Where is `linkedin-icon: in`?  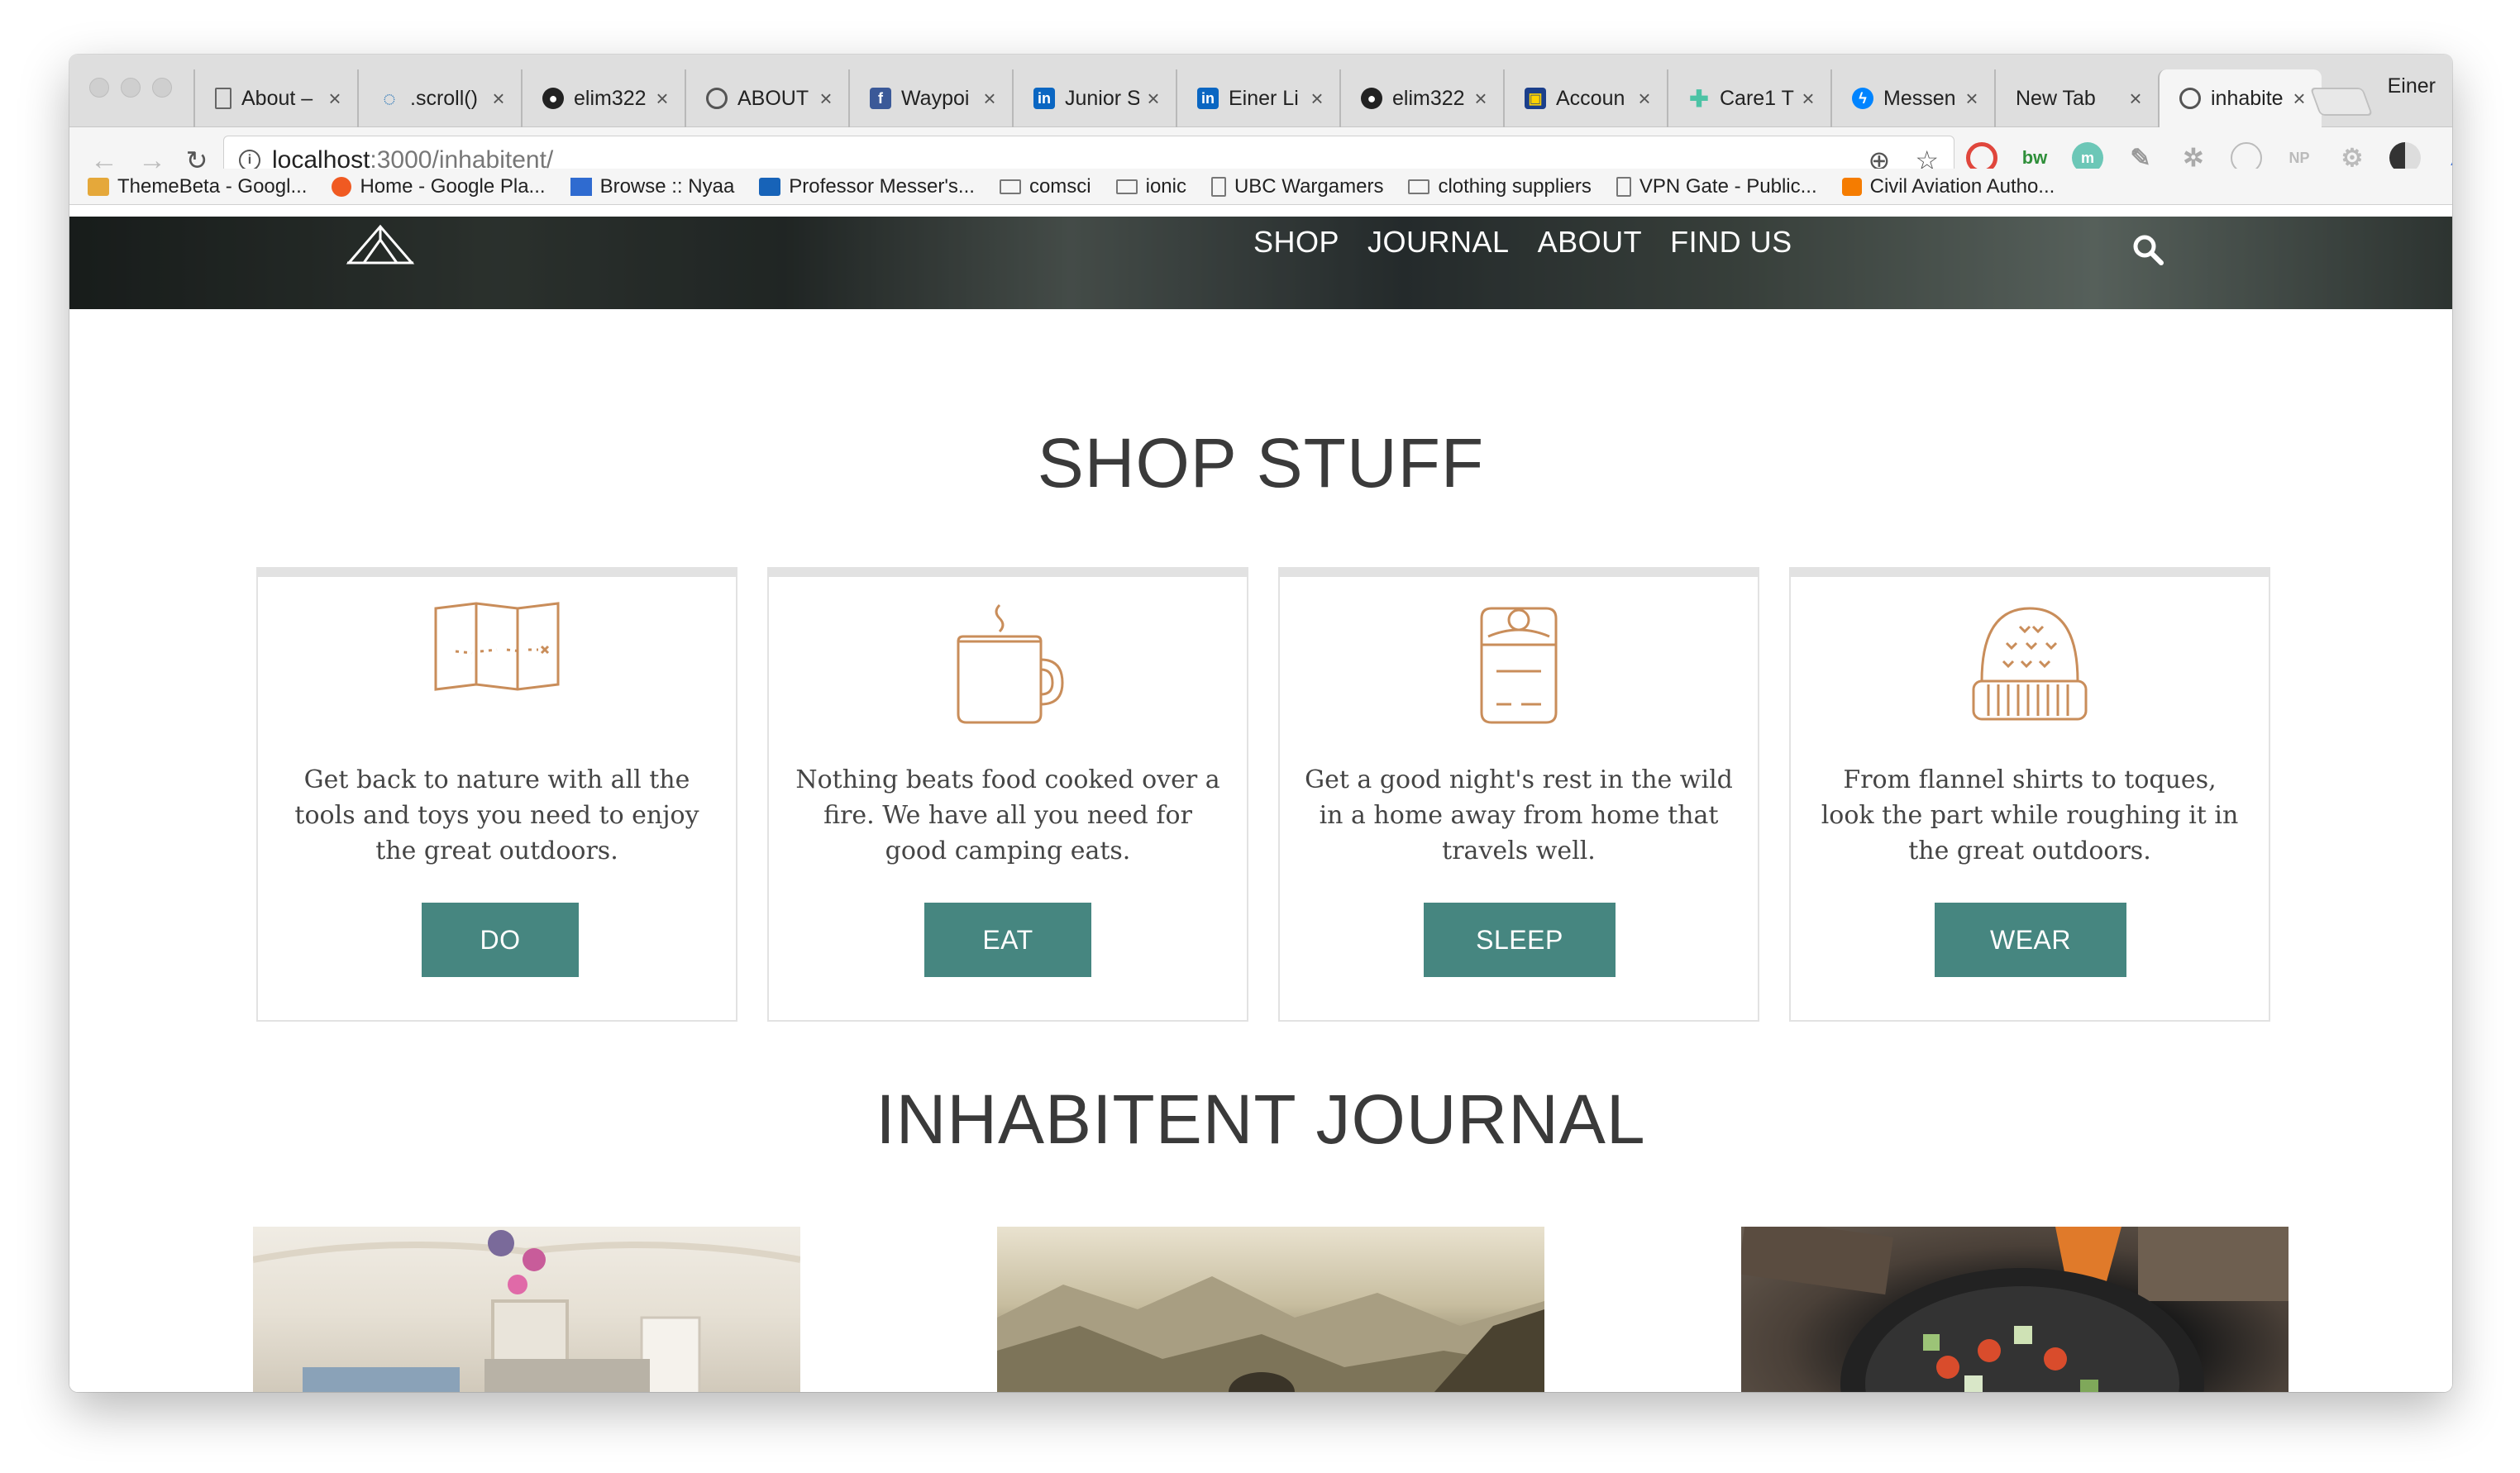
linkedin-icon: in is located at coordinates (1044, 99).